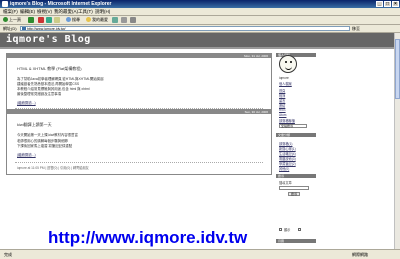  I want to click on category-item: 其他(0), so click(284, 168).